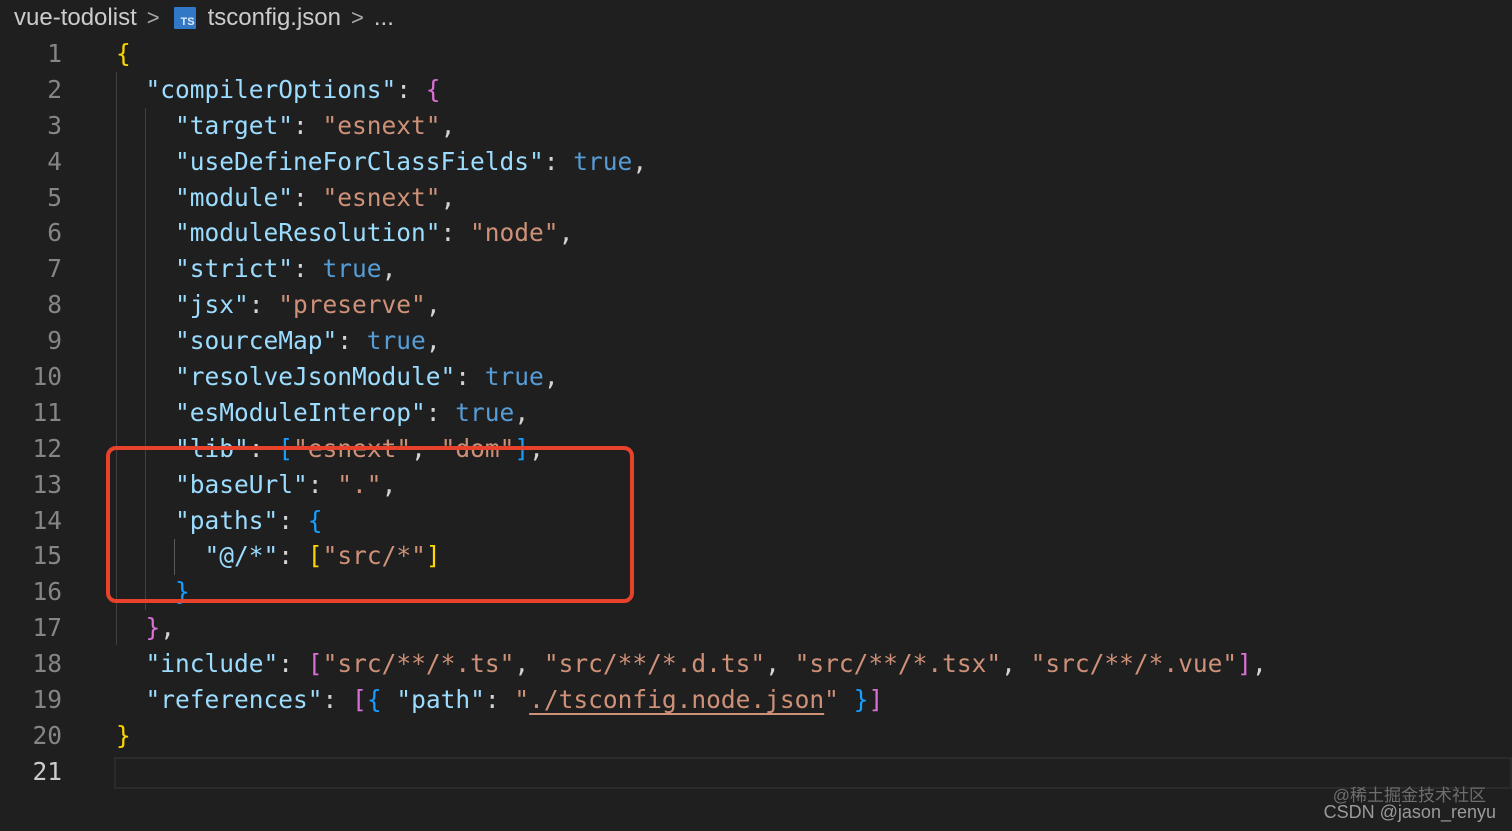 The width and height of the screenshot is (1512, 831). Describe the element at coordinates (286, 269) in the screenshot. I see `code-text: "strict": true,` at that location.